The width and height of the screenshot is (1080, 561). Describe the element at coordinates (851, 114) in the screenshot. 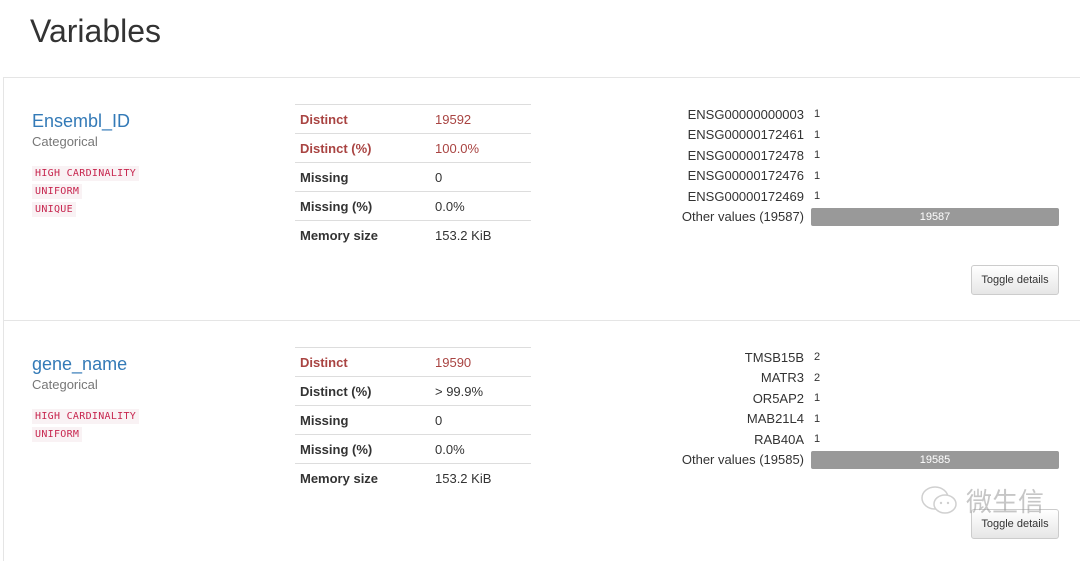

I see `frequency-row: ENSG00000000003 1` at that location.